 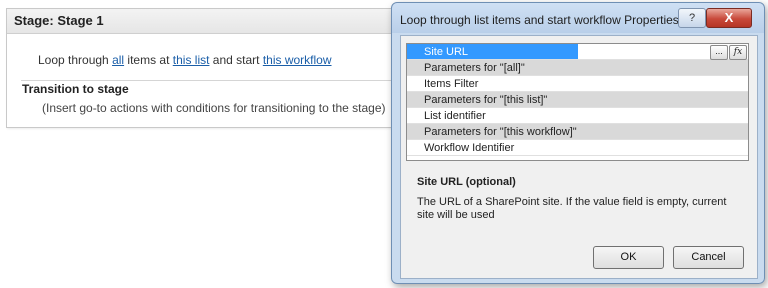 I want to click on grid-group-this-list: Parameters for "[this list]", so click(x=577, y=100).